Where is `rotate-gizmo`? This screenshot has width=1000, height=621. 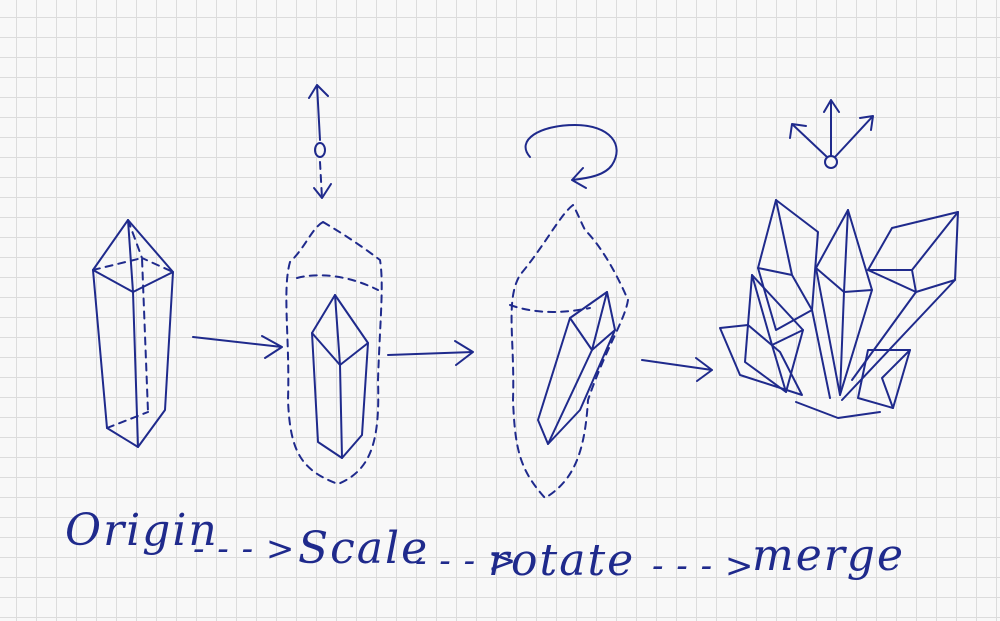
rotate-gizmo is located at coordinates (571, 156).